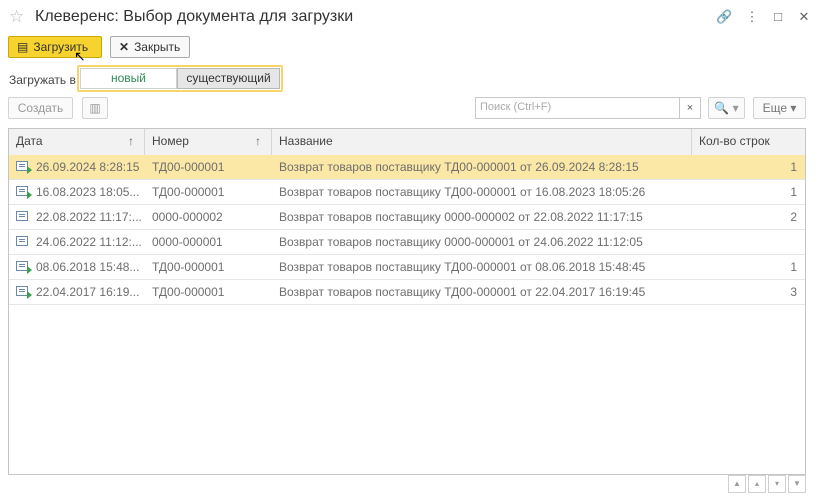 The width and height of the screenshot is (819, 498). I want to click on favorite-star-icon: ☆, so click(16, 17).